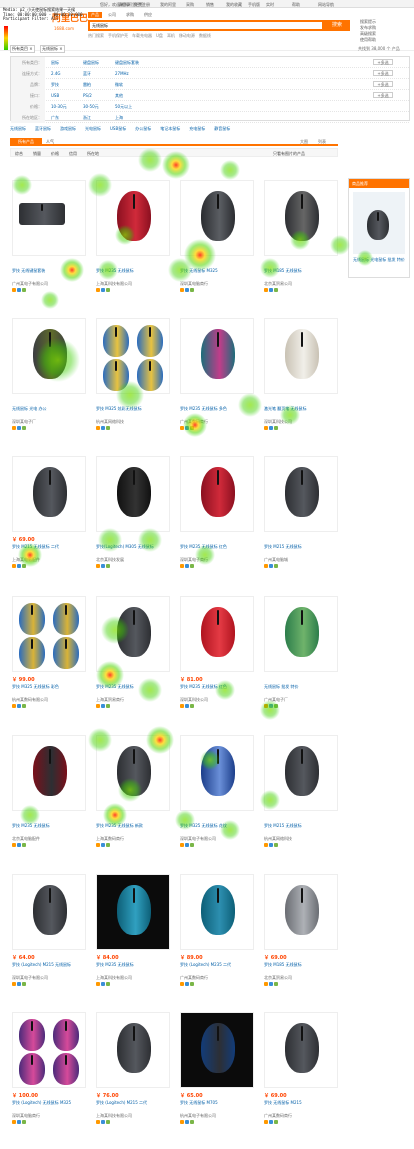 The image size is (414, 1149). What do you see at coordinates (118, 128) in the screenshot?
I see `category-link: USB鼠标` at bounding box center [118, 128].